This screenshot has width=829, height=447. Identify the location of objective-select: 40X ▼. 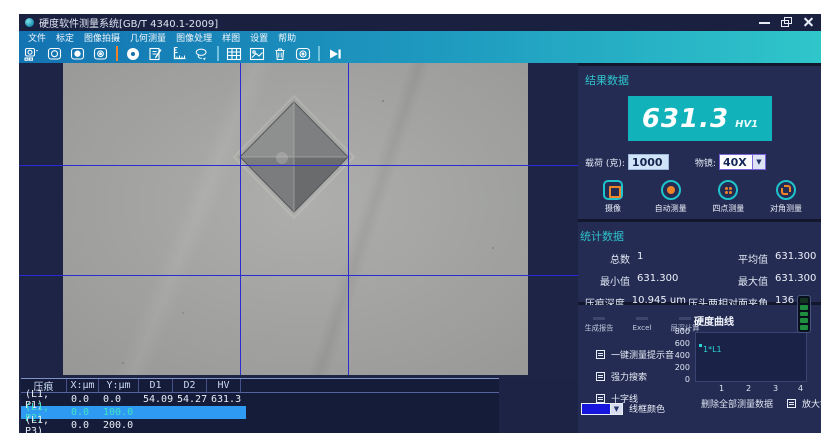
(742, 162).